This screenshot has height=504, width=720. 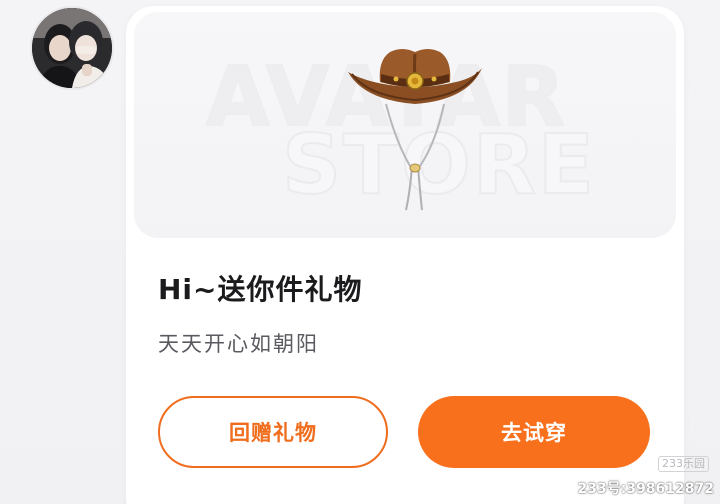 I want to click on return-gift-button: 回赠礼物, so click(x=273, y=432).